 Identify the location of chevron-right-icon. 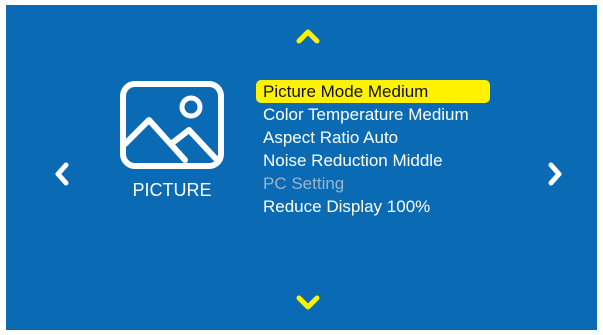
(555, 174).